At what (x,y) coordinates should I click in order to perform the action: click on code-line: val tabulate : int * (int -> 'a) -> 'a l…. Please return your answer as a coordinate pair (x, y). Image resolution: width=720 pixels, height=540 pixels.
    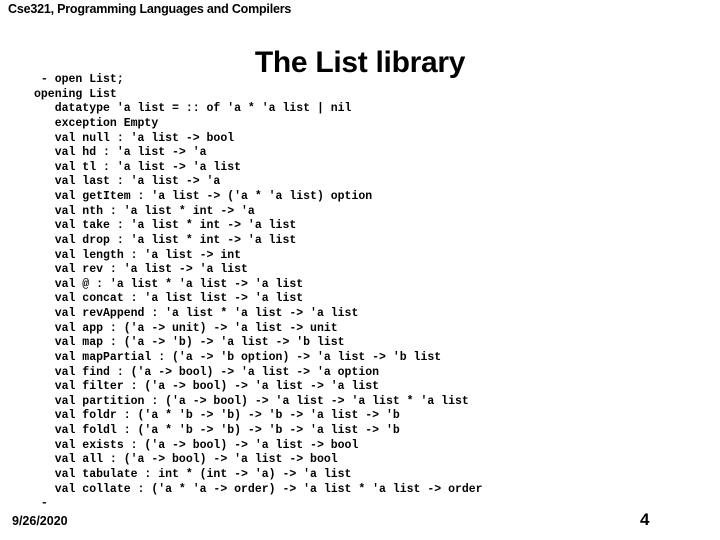
    Looking at the image, I should click on (193, 474).